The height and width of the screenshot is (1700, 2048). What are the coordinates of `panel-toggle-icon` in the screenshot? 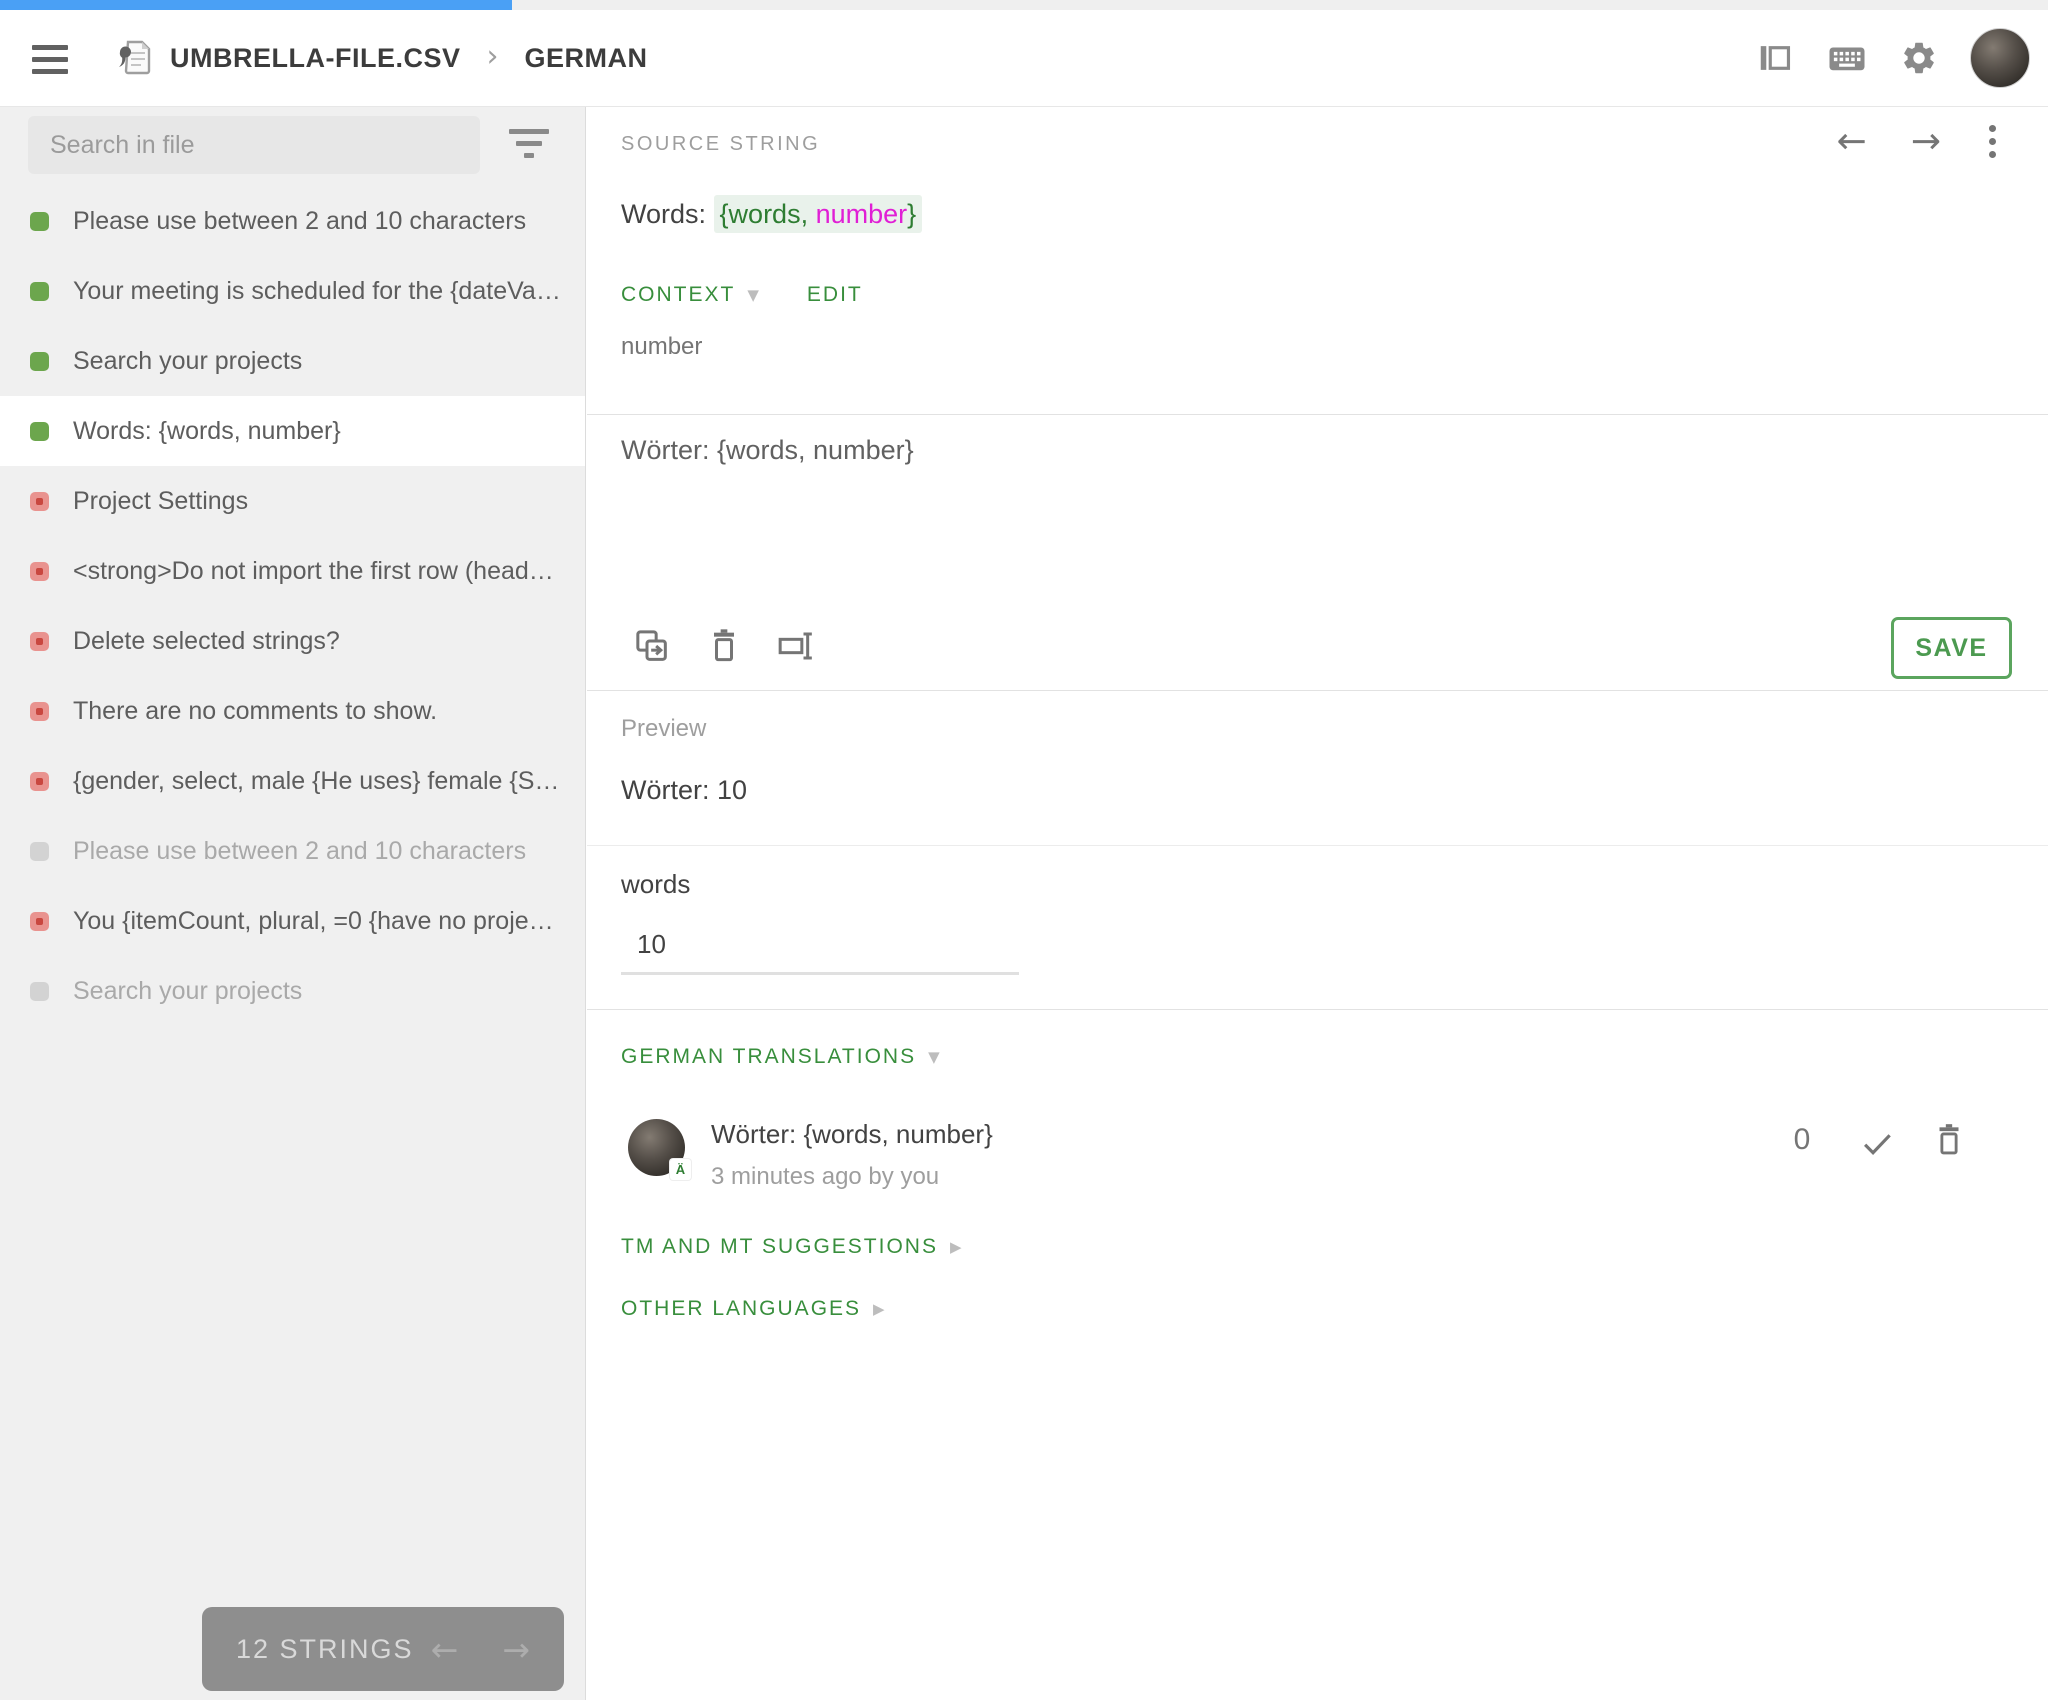 It's located at (1775, 58).